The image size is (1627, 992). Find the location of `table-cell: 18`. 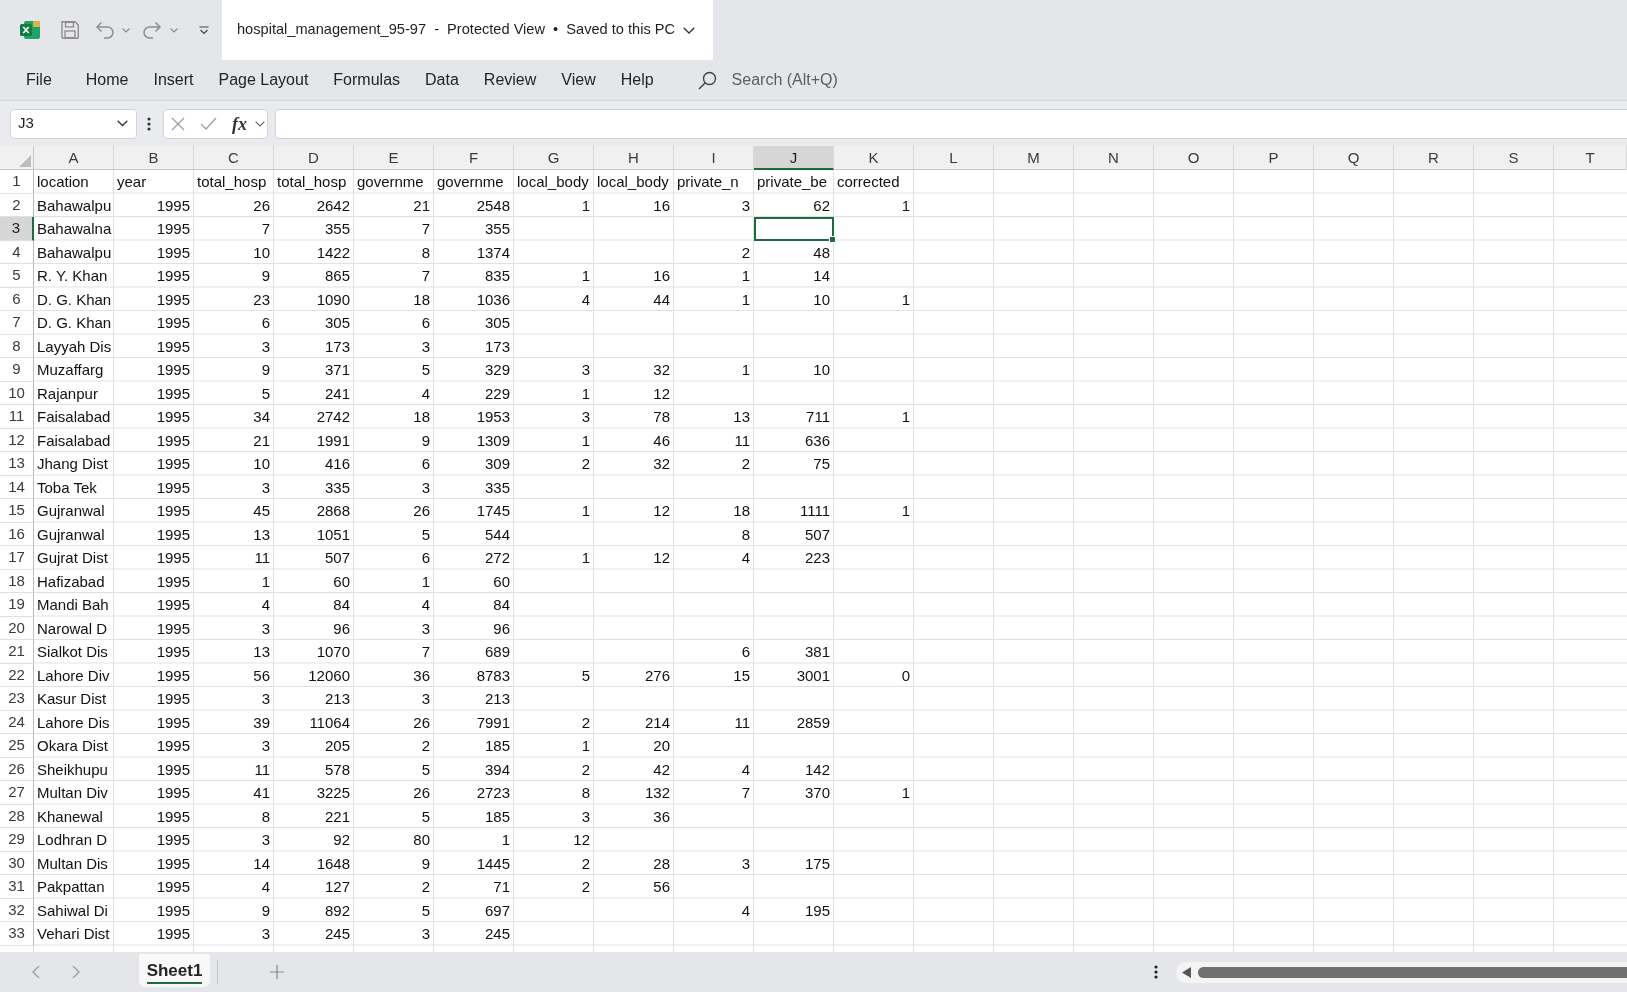

table-cell: 18 is located at coordinates (394, 299).